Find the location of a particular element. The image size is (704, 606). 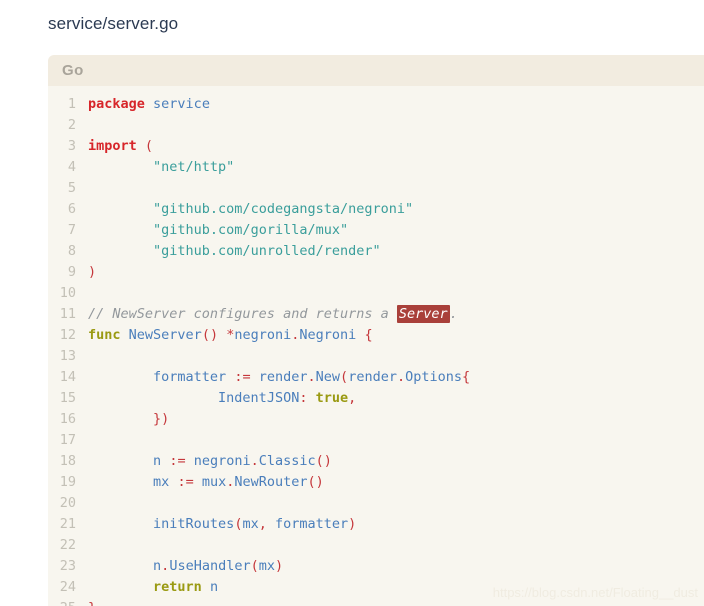

code-token: }) is located at coordinates (161, 419).